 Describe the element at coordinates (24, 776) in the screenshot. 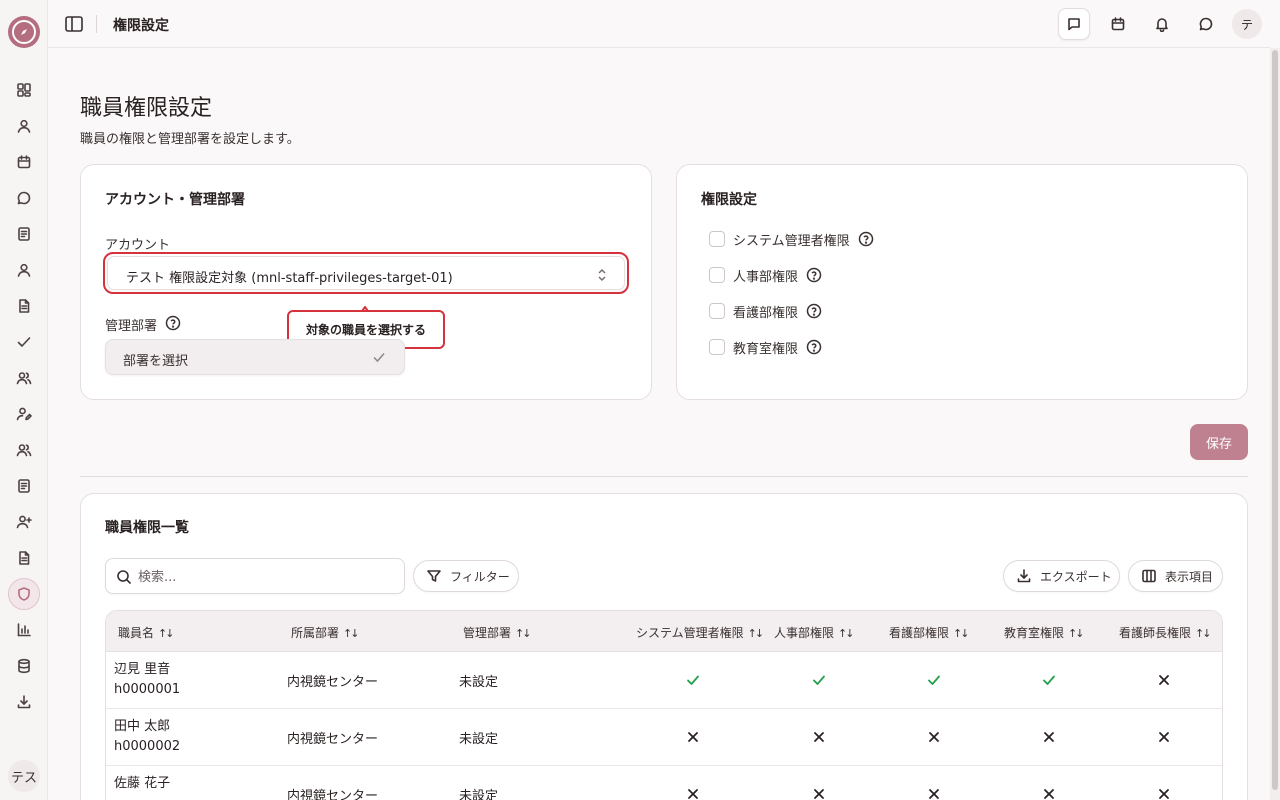

I see `sidebar-user-avatar: テス` at that location.